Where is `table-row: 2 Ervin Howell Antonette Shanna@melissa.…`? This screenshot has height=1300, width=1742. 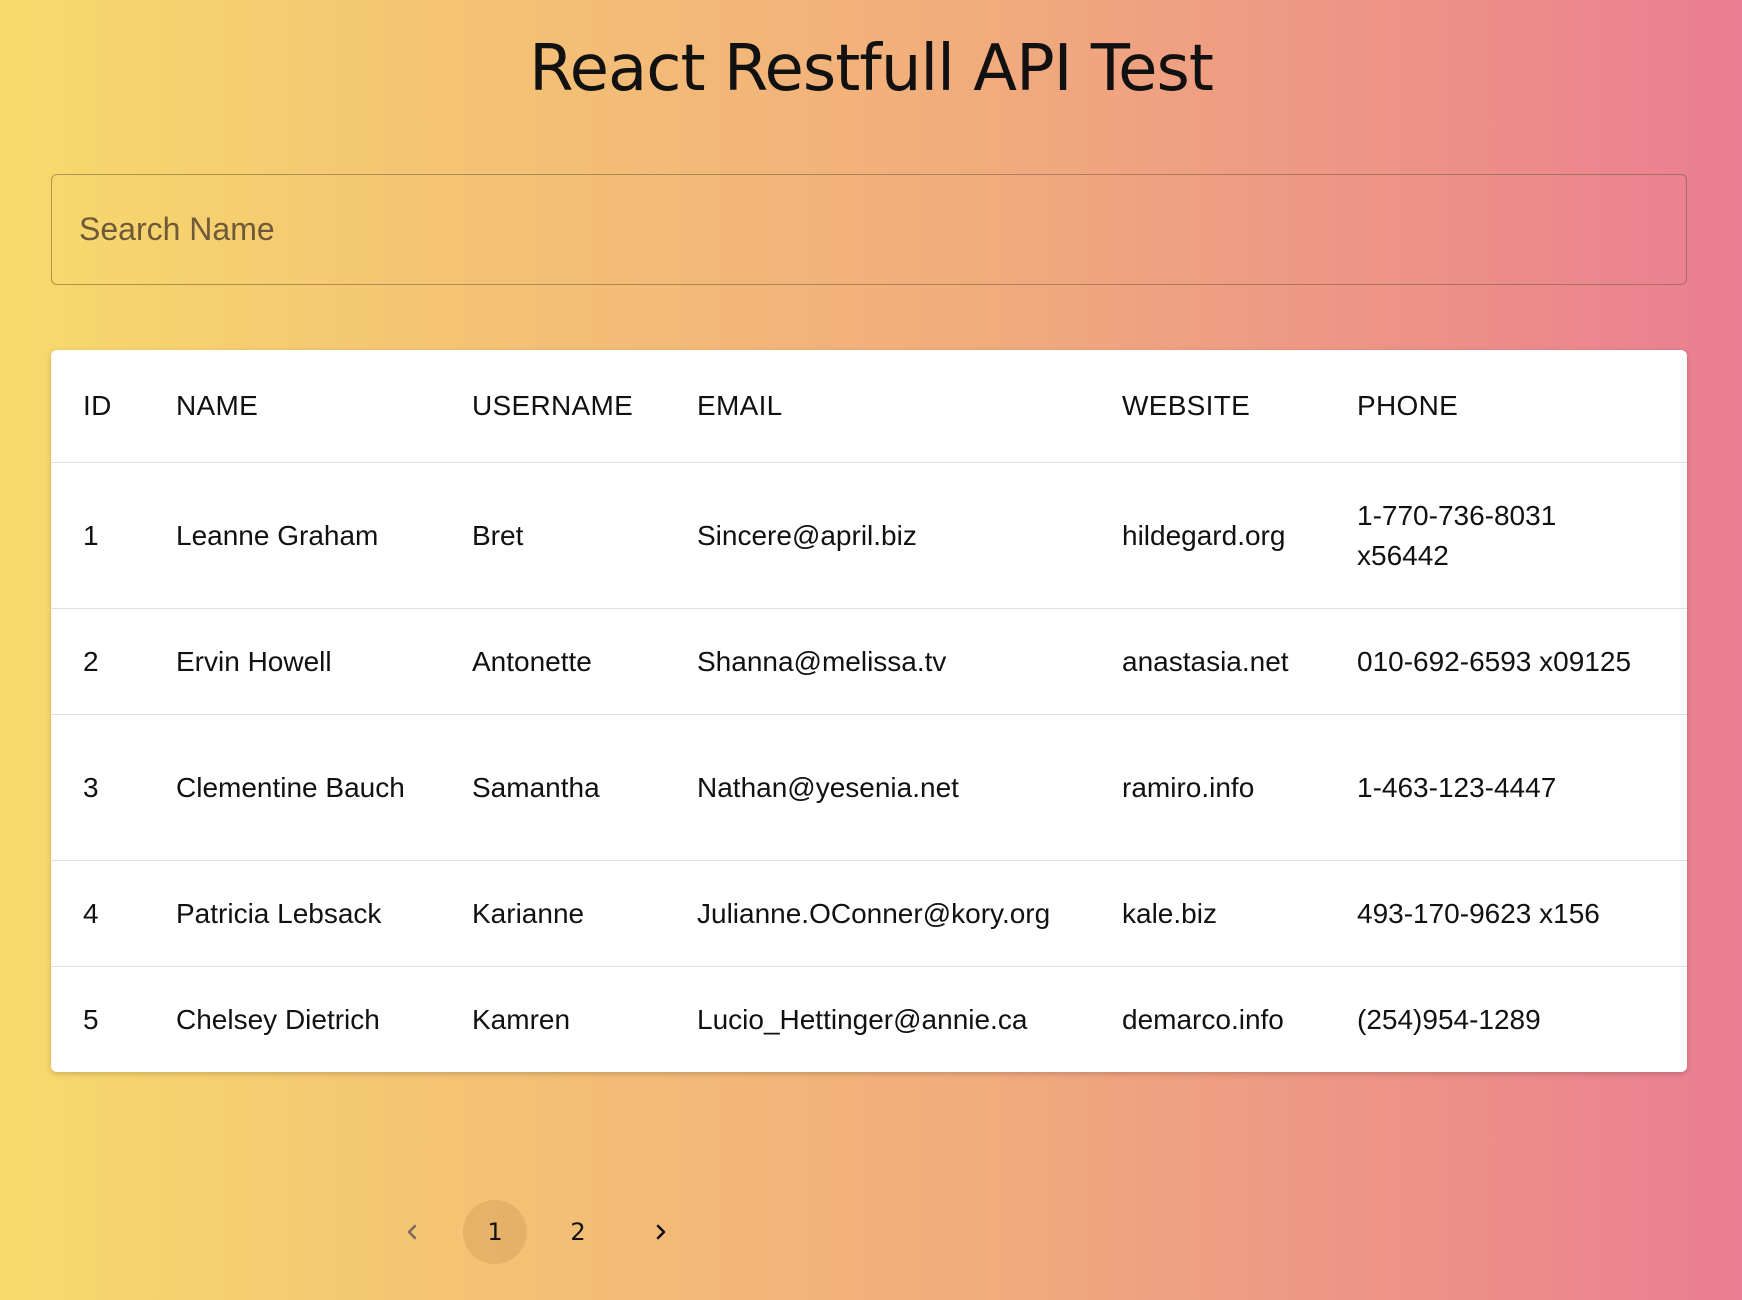
table-row: 2 Ervin Howell Antonette Shanna@melissa.… is located at coordinates (869, 661).